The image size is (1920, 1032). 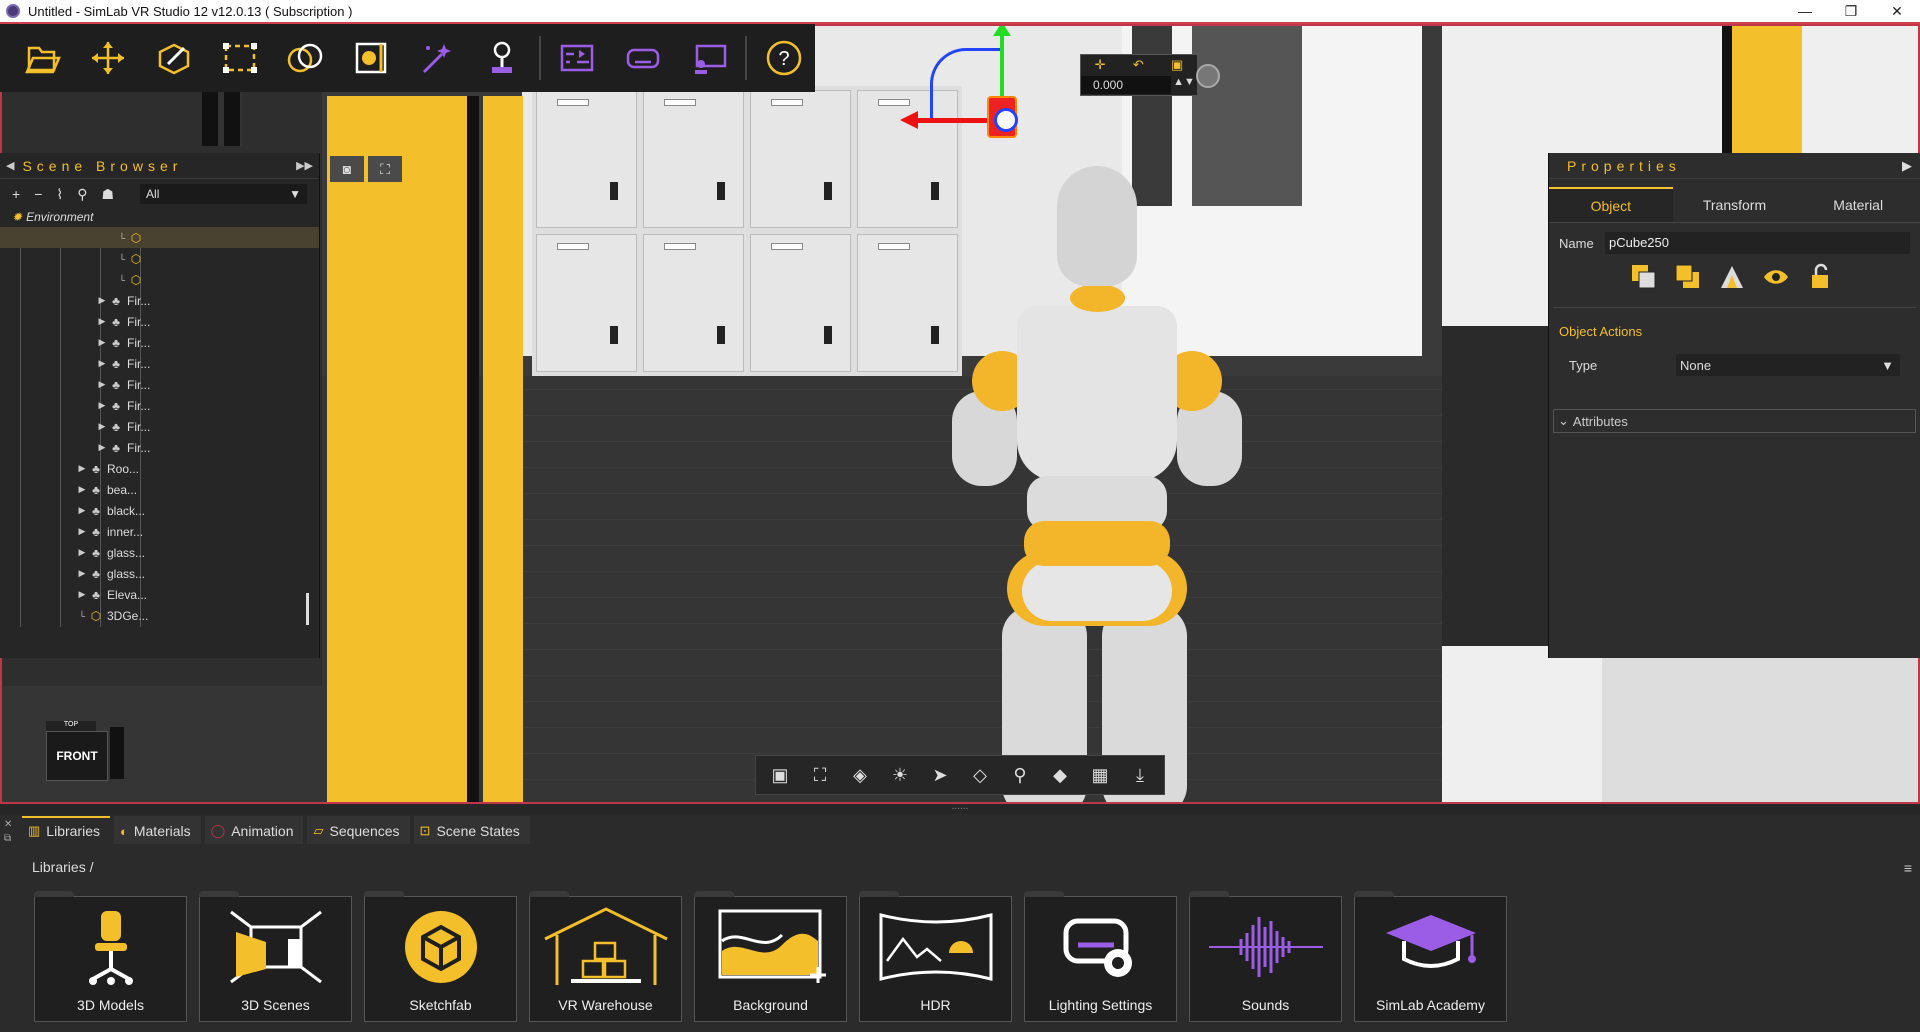 What do you see at coordinates (940, 775) in the screenshot?
I see `select-pointer-icon: ➤` at bounding box center [940, 775].